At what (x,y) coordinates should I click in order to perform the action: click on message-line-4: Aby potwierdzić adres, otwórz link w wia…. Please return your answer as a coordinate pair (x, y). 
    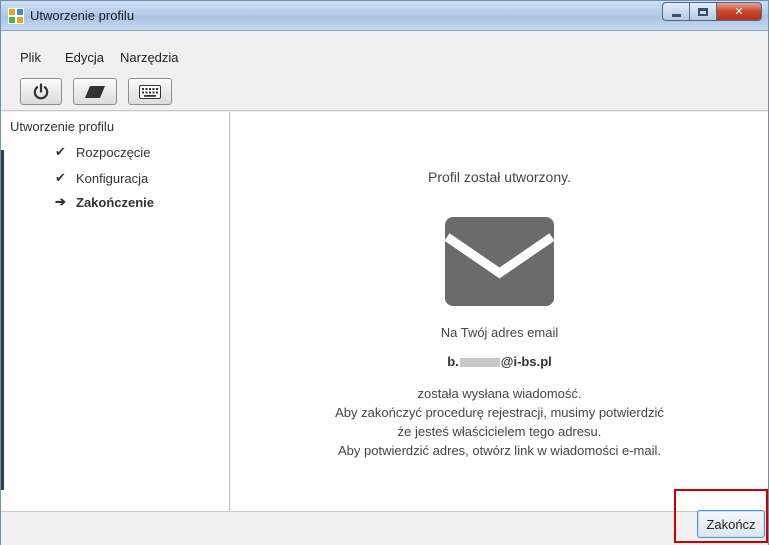
    Looking at the image, I should click on (499, 450).